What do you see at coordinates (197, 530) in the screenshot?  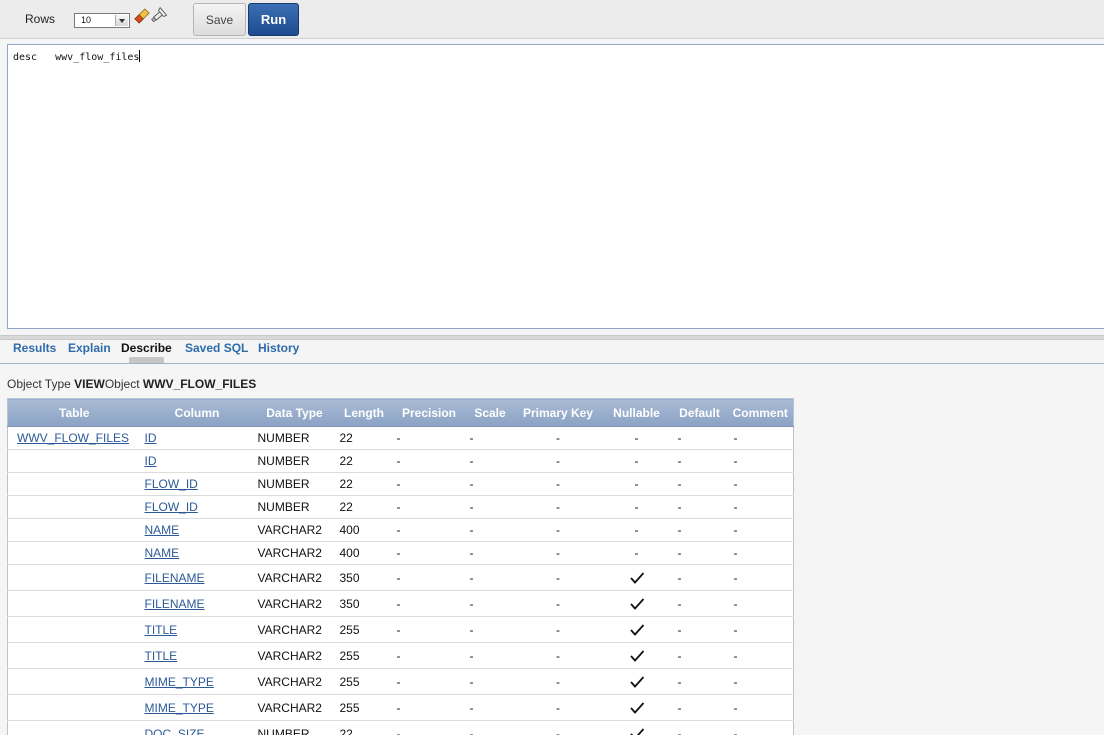 I see `column-cell: NAME` at bounding box center [197, 530].